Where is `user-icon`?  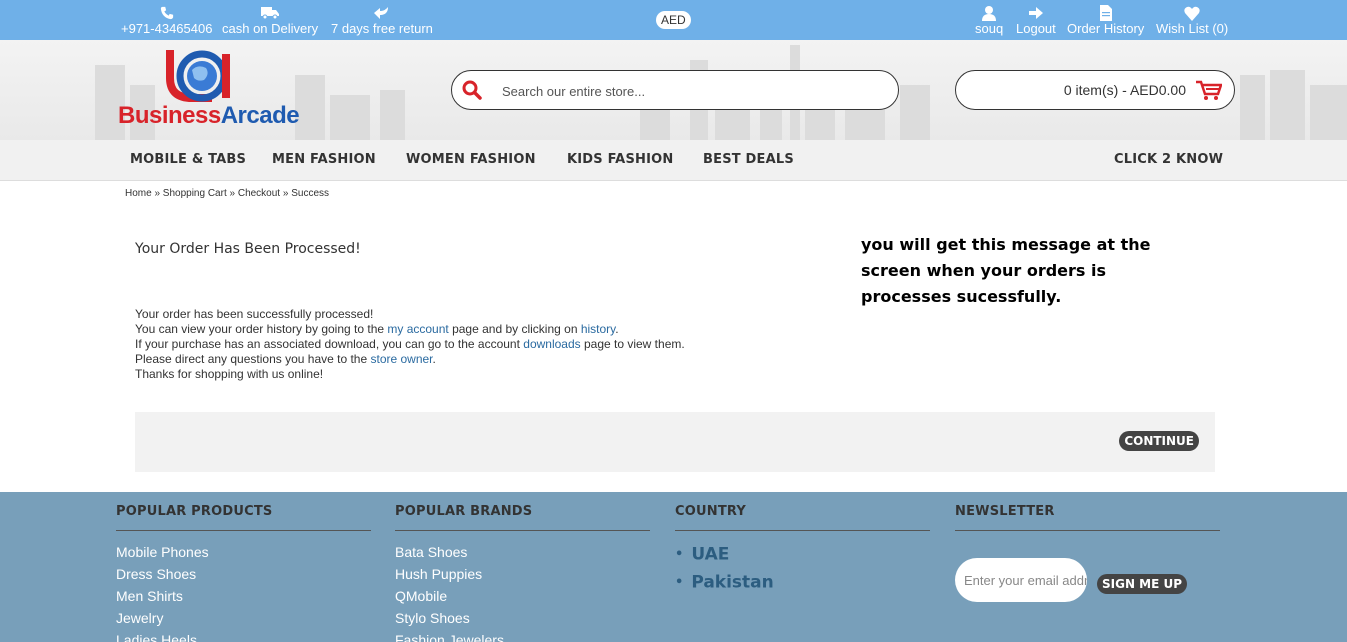 user-icon is located at coordinates (989, 12).